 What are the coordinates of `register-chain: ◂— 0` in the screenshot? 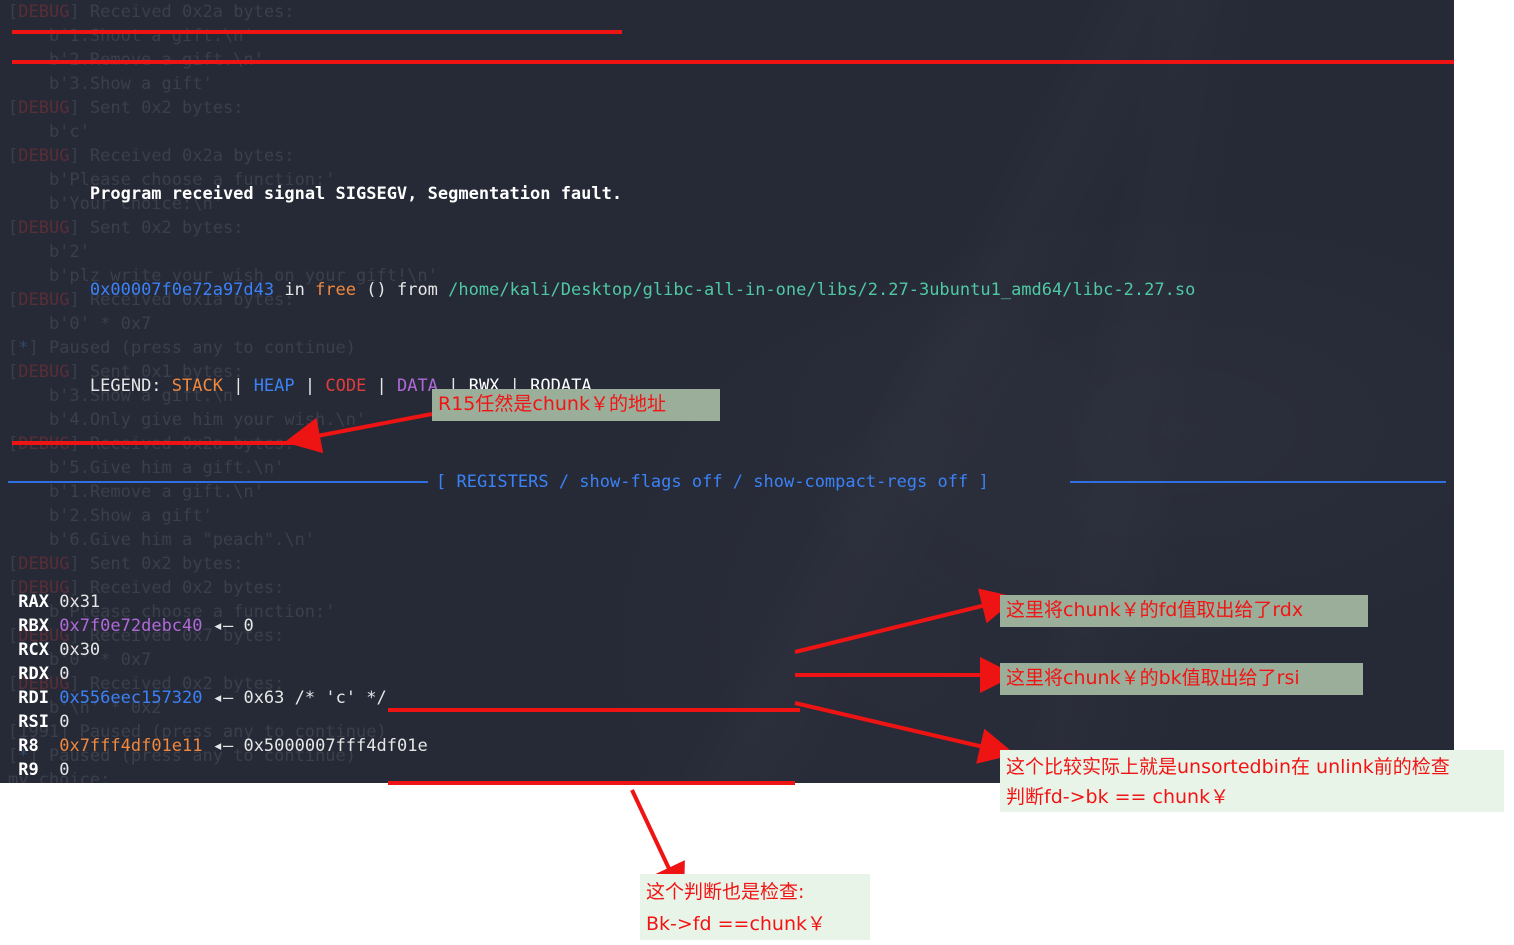 It's located at (228, 626).